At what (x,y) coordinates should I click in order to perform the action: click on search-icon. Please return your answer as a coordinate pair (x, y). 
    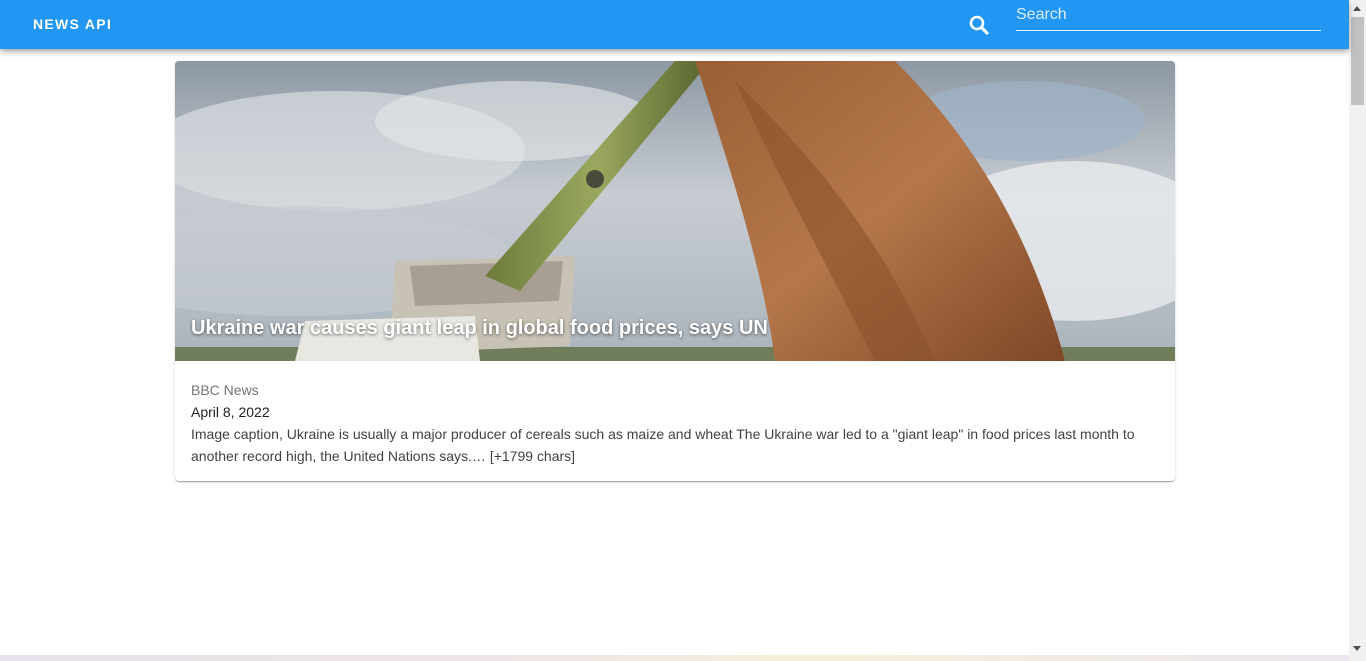
    Looking at the image, I should click on (979, 25).